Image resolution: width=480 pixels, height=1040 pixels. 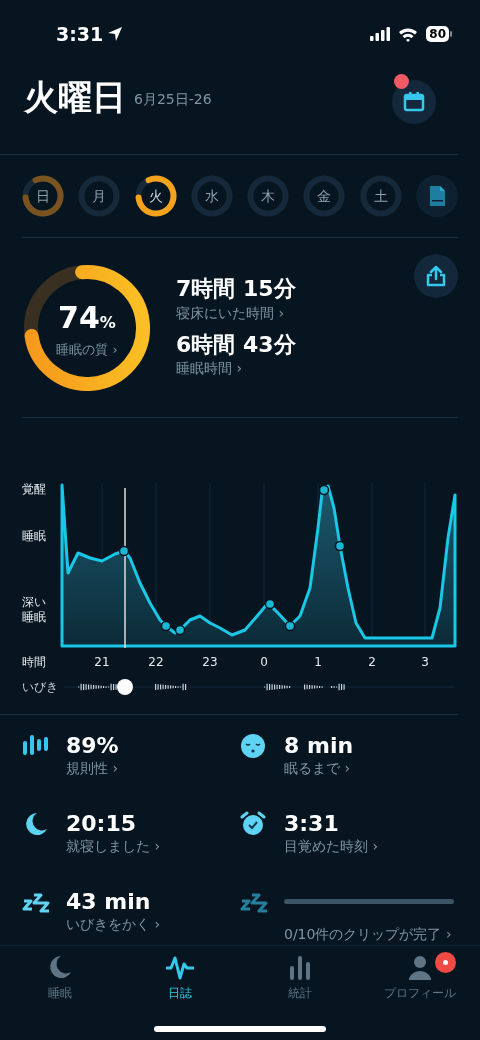 I want to click on tick-label: 3, so click(x=425, y=662).